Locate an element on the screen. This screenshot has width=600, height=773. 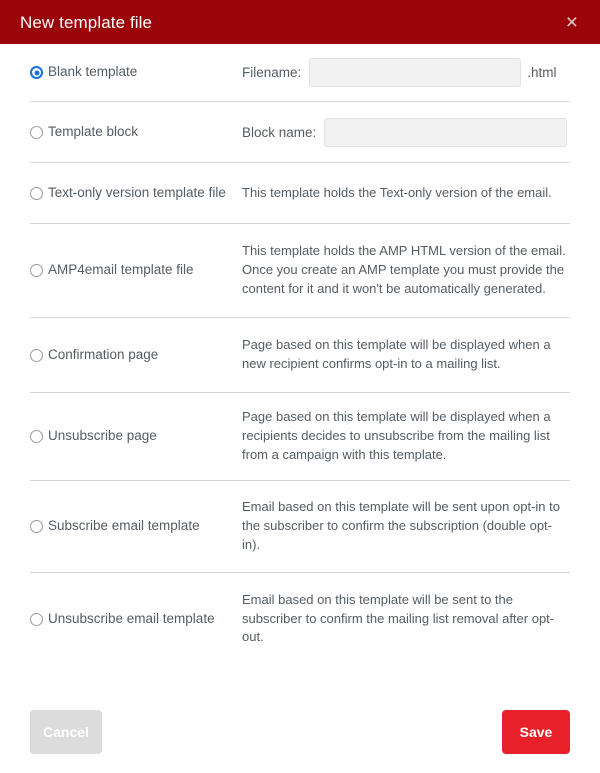
filename-label: Filename: is located at coordinates (272, 72).